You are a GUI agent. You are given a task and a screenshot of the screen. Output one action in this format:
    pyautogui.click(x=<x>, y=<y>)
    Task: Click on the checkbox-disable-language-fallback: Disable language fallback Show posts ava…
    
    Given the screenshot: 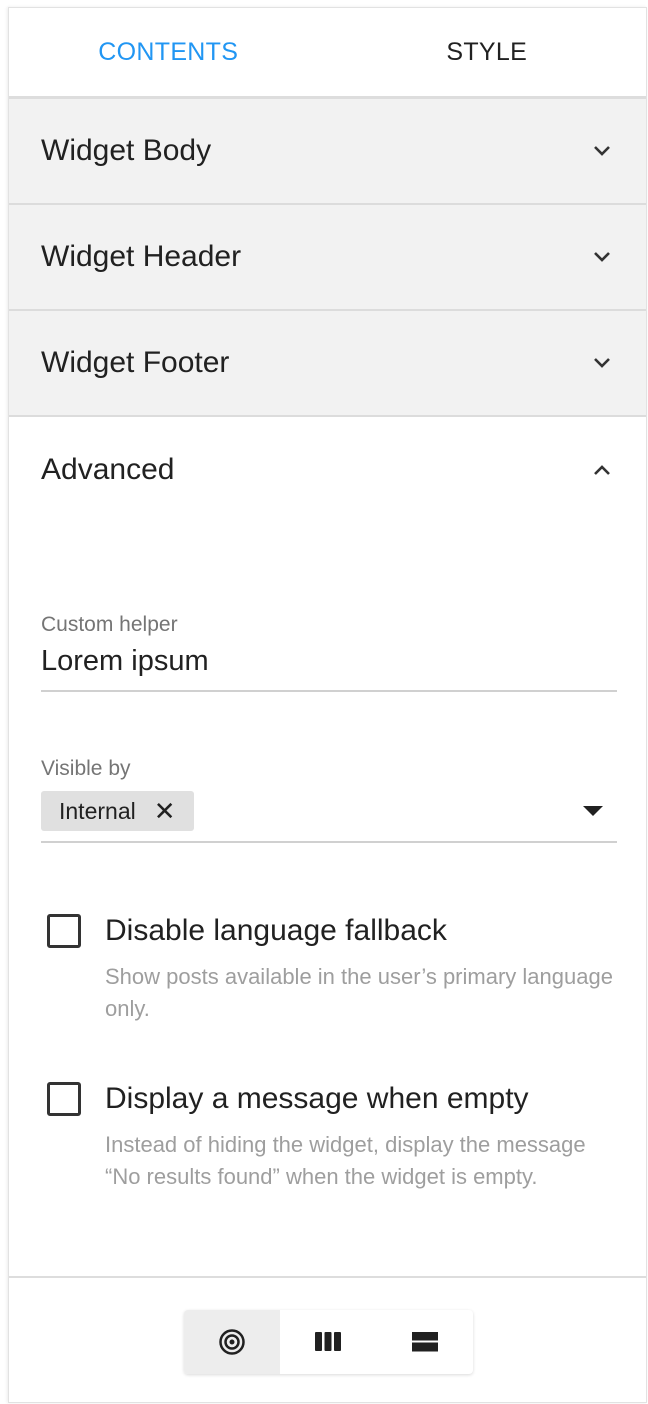 What is the action you would take?
    pyautogui.click(x=331, y=969)
    